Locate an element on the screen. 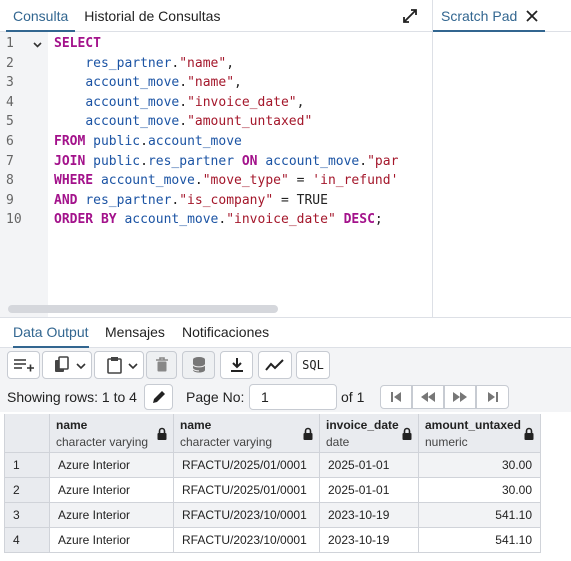 The height and width of the screenshot is (561, 571). pane-divider is located at coordinates (432, 159).